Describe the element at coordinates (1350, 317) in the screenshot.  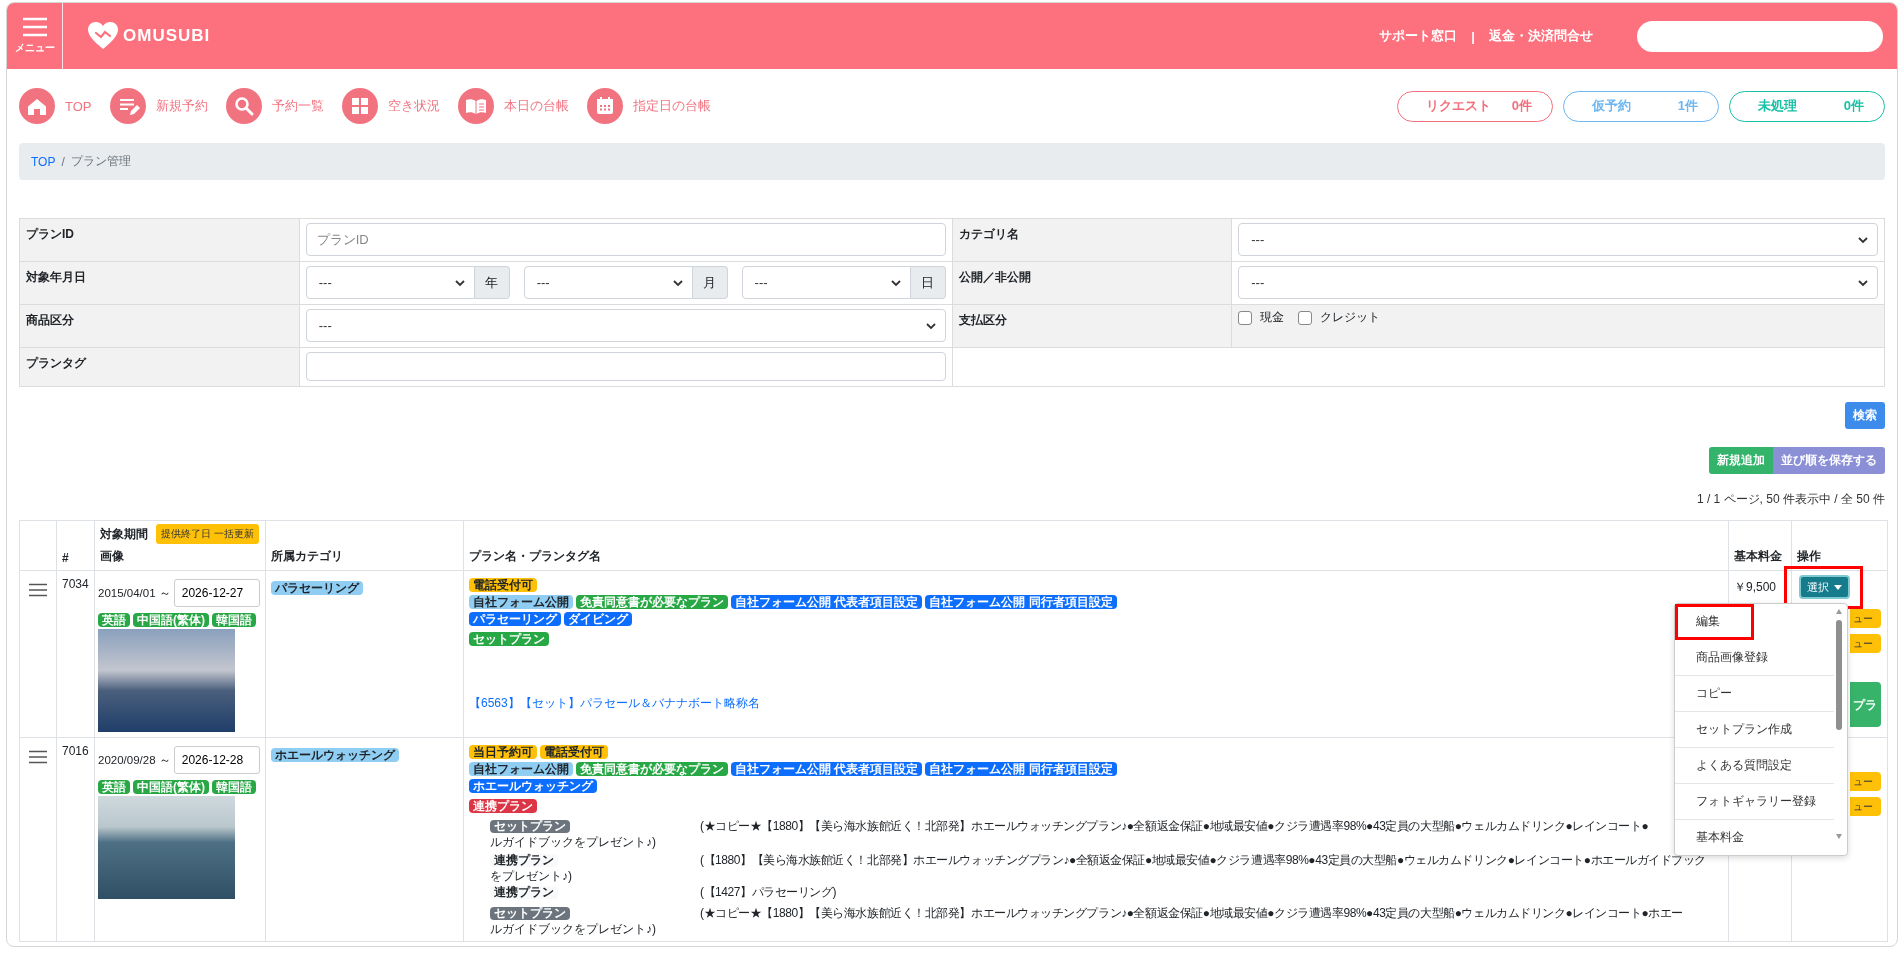
I see `checkbox-label: クレジット` at that location.